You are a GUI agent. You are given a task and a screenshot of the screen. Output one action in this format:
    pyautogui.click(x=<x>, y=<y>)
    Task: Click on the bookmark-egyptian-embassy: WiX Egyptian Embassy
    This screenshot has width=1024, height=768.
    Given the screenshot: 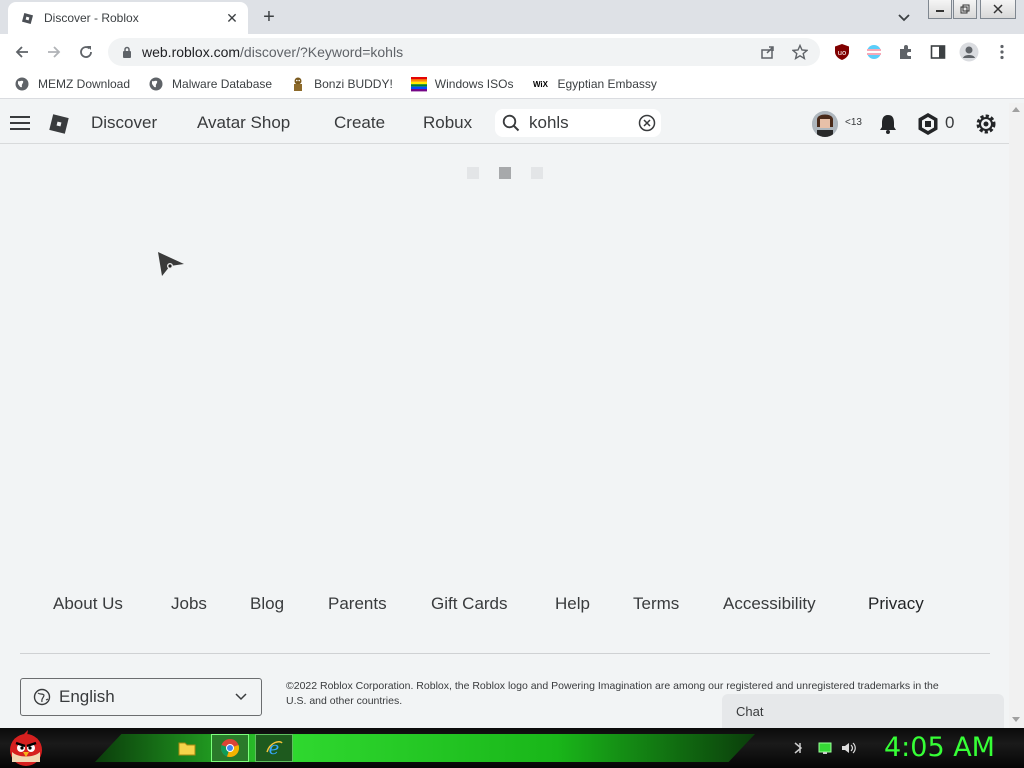 What is the action you would take?
    pyautogui.click(x=594, y=84)
    